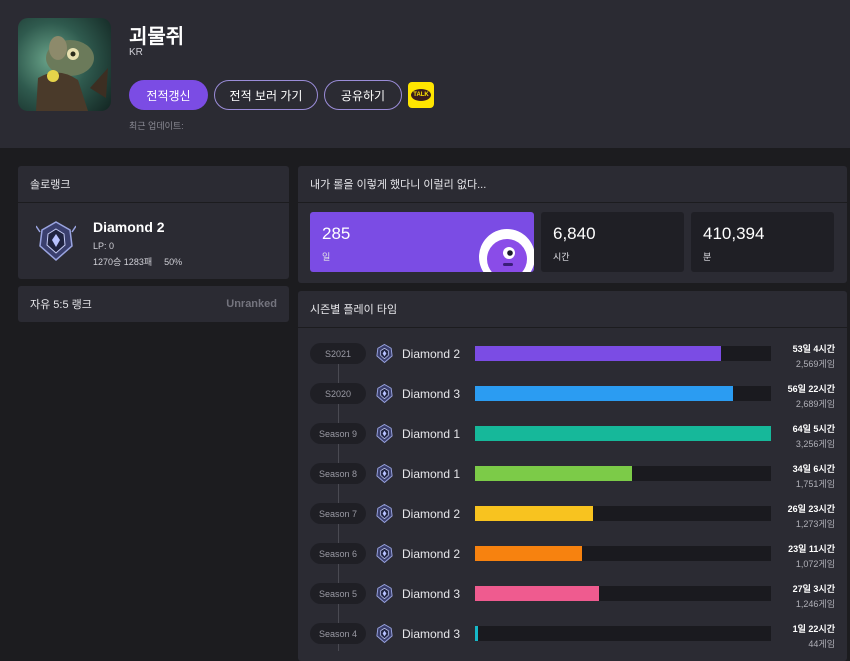 The height and width of the screenshot is (661, 850). I want to click on win-rate: 50%, so click(173, 262).